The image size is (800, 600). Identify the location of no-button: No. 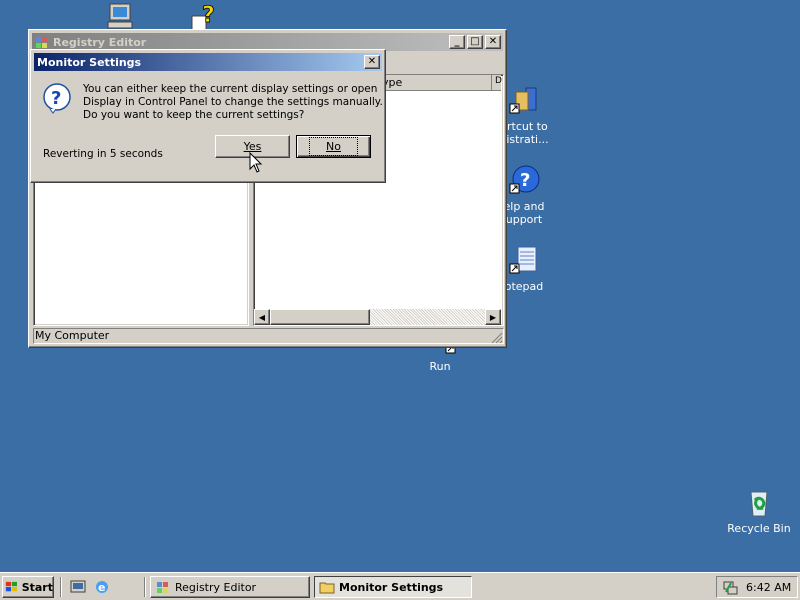
(333, 146).